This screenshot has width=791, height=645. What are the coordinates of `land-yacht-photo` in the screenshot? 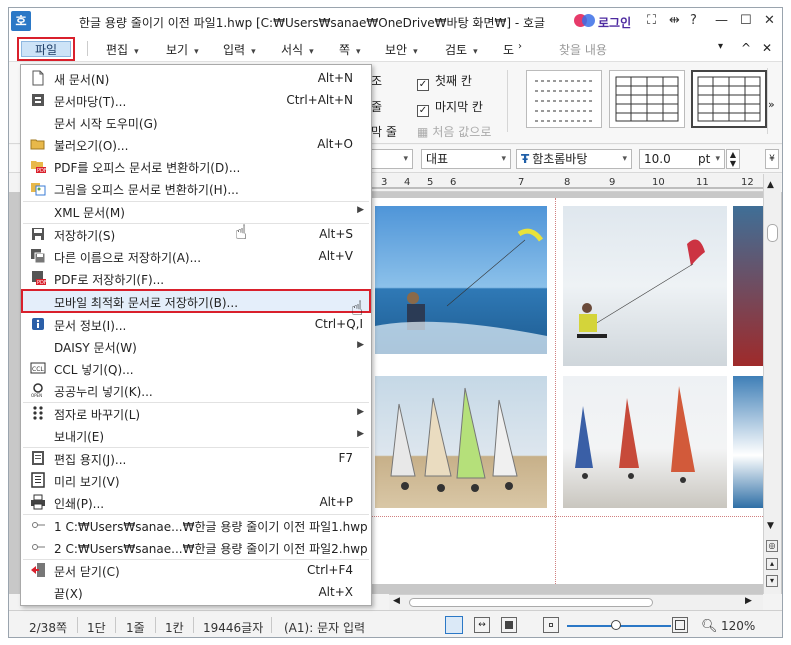 It's located at (461, 442).